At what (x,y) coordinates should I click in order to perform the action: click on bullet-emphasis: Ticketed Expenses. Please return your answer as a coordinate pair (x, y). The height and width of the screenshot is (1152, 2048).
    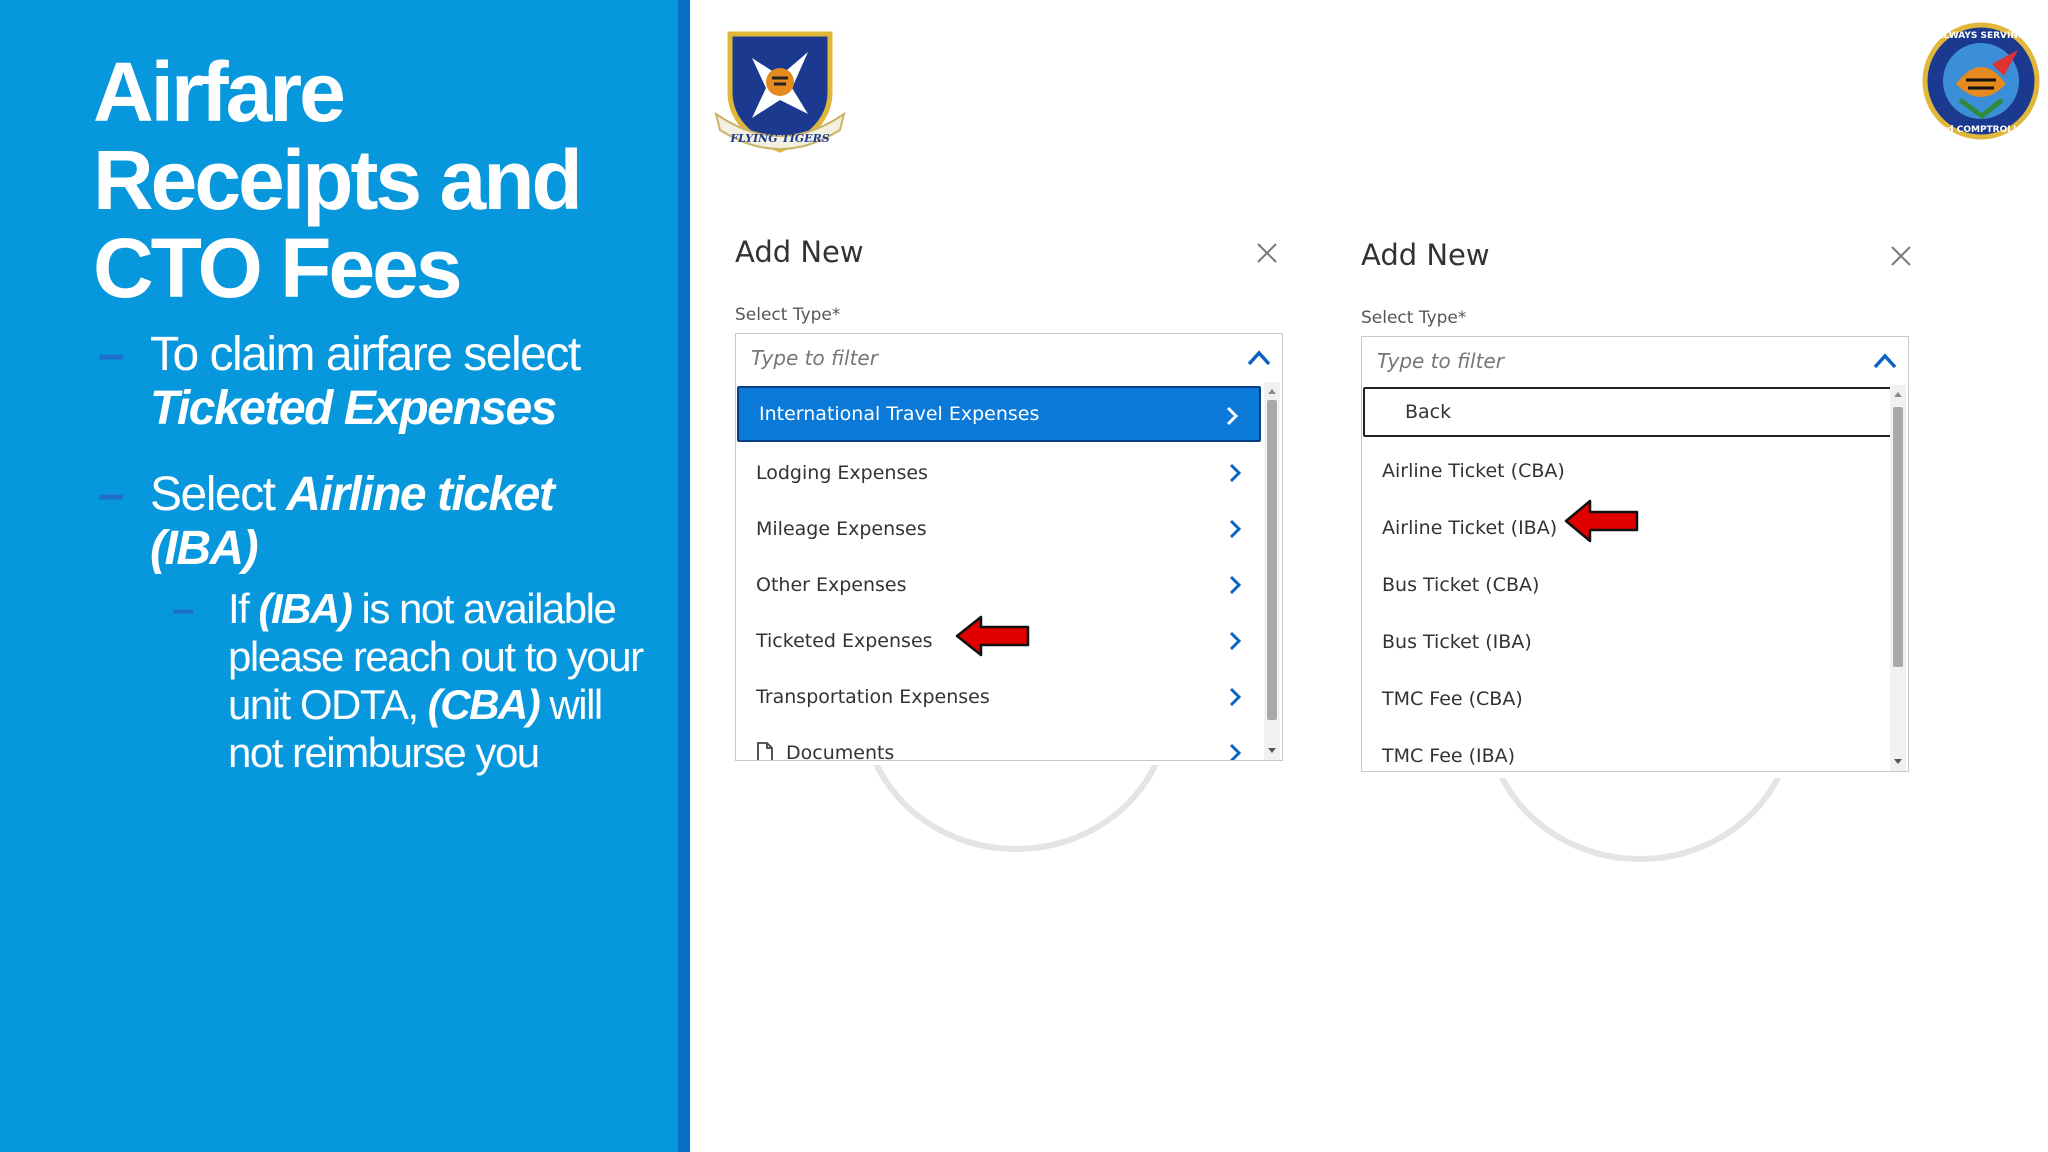
    Looking at the image, I should click on (353, 408).